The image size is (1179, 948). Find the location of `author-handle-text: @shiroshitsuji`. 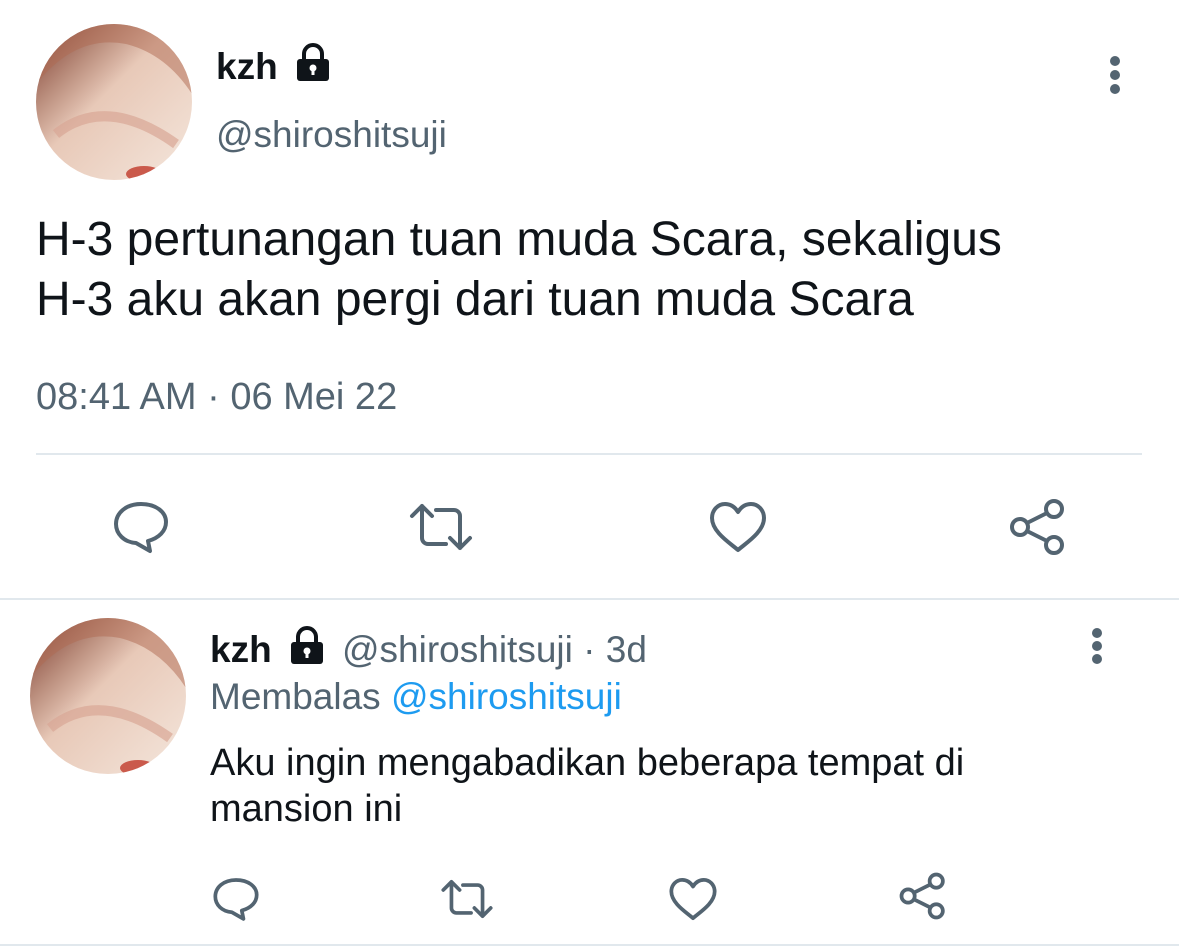

author-handle-text: @shiroshitsuji is located at coordinates (457, 649).